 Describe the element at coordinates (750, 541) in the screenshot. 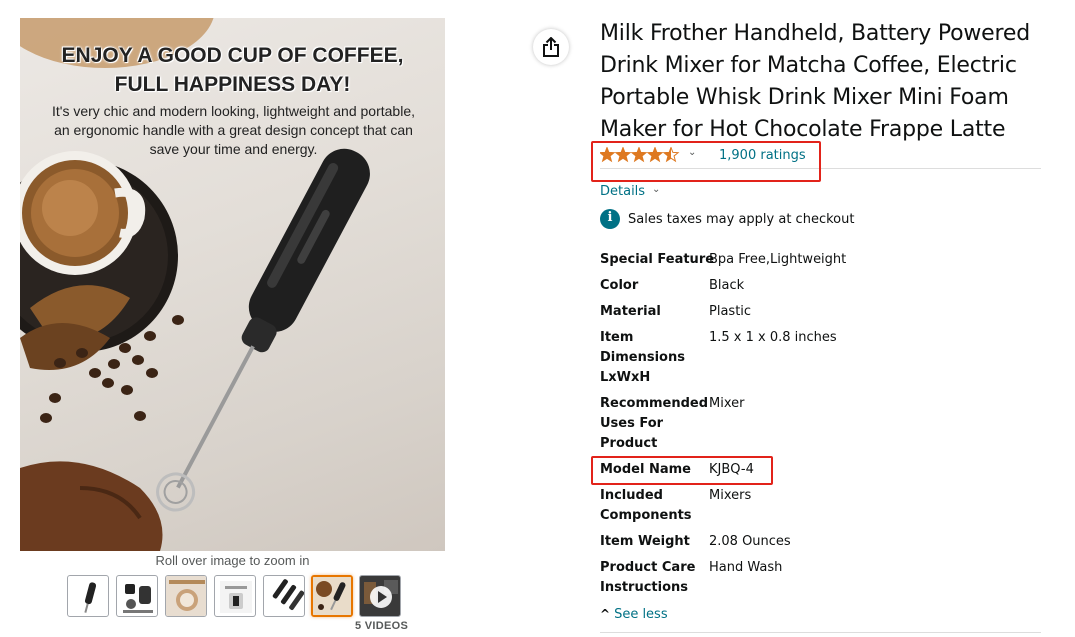

I see `spec-value: 2.08 Ounces` at that location.